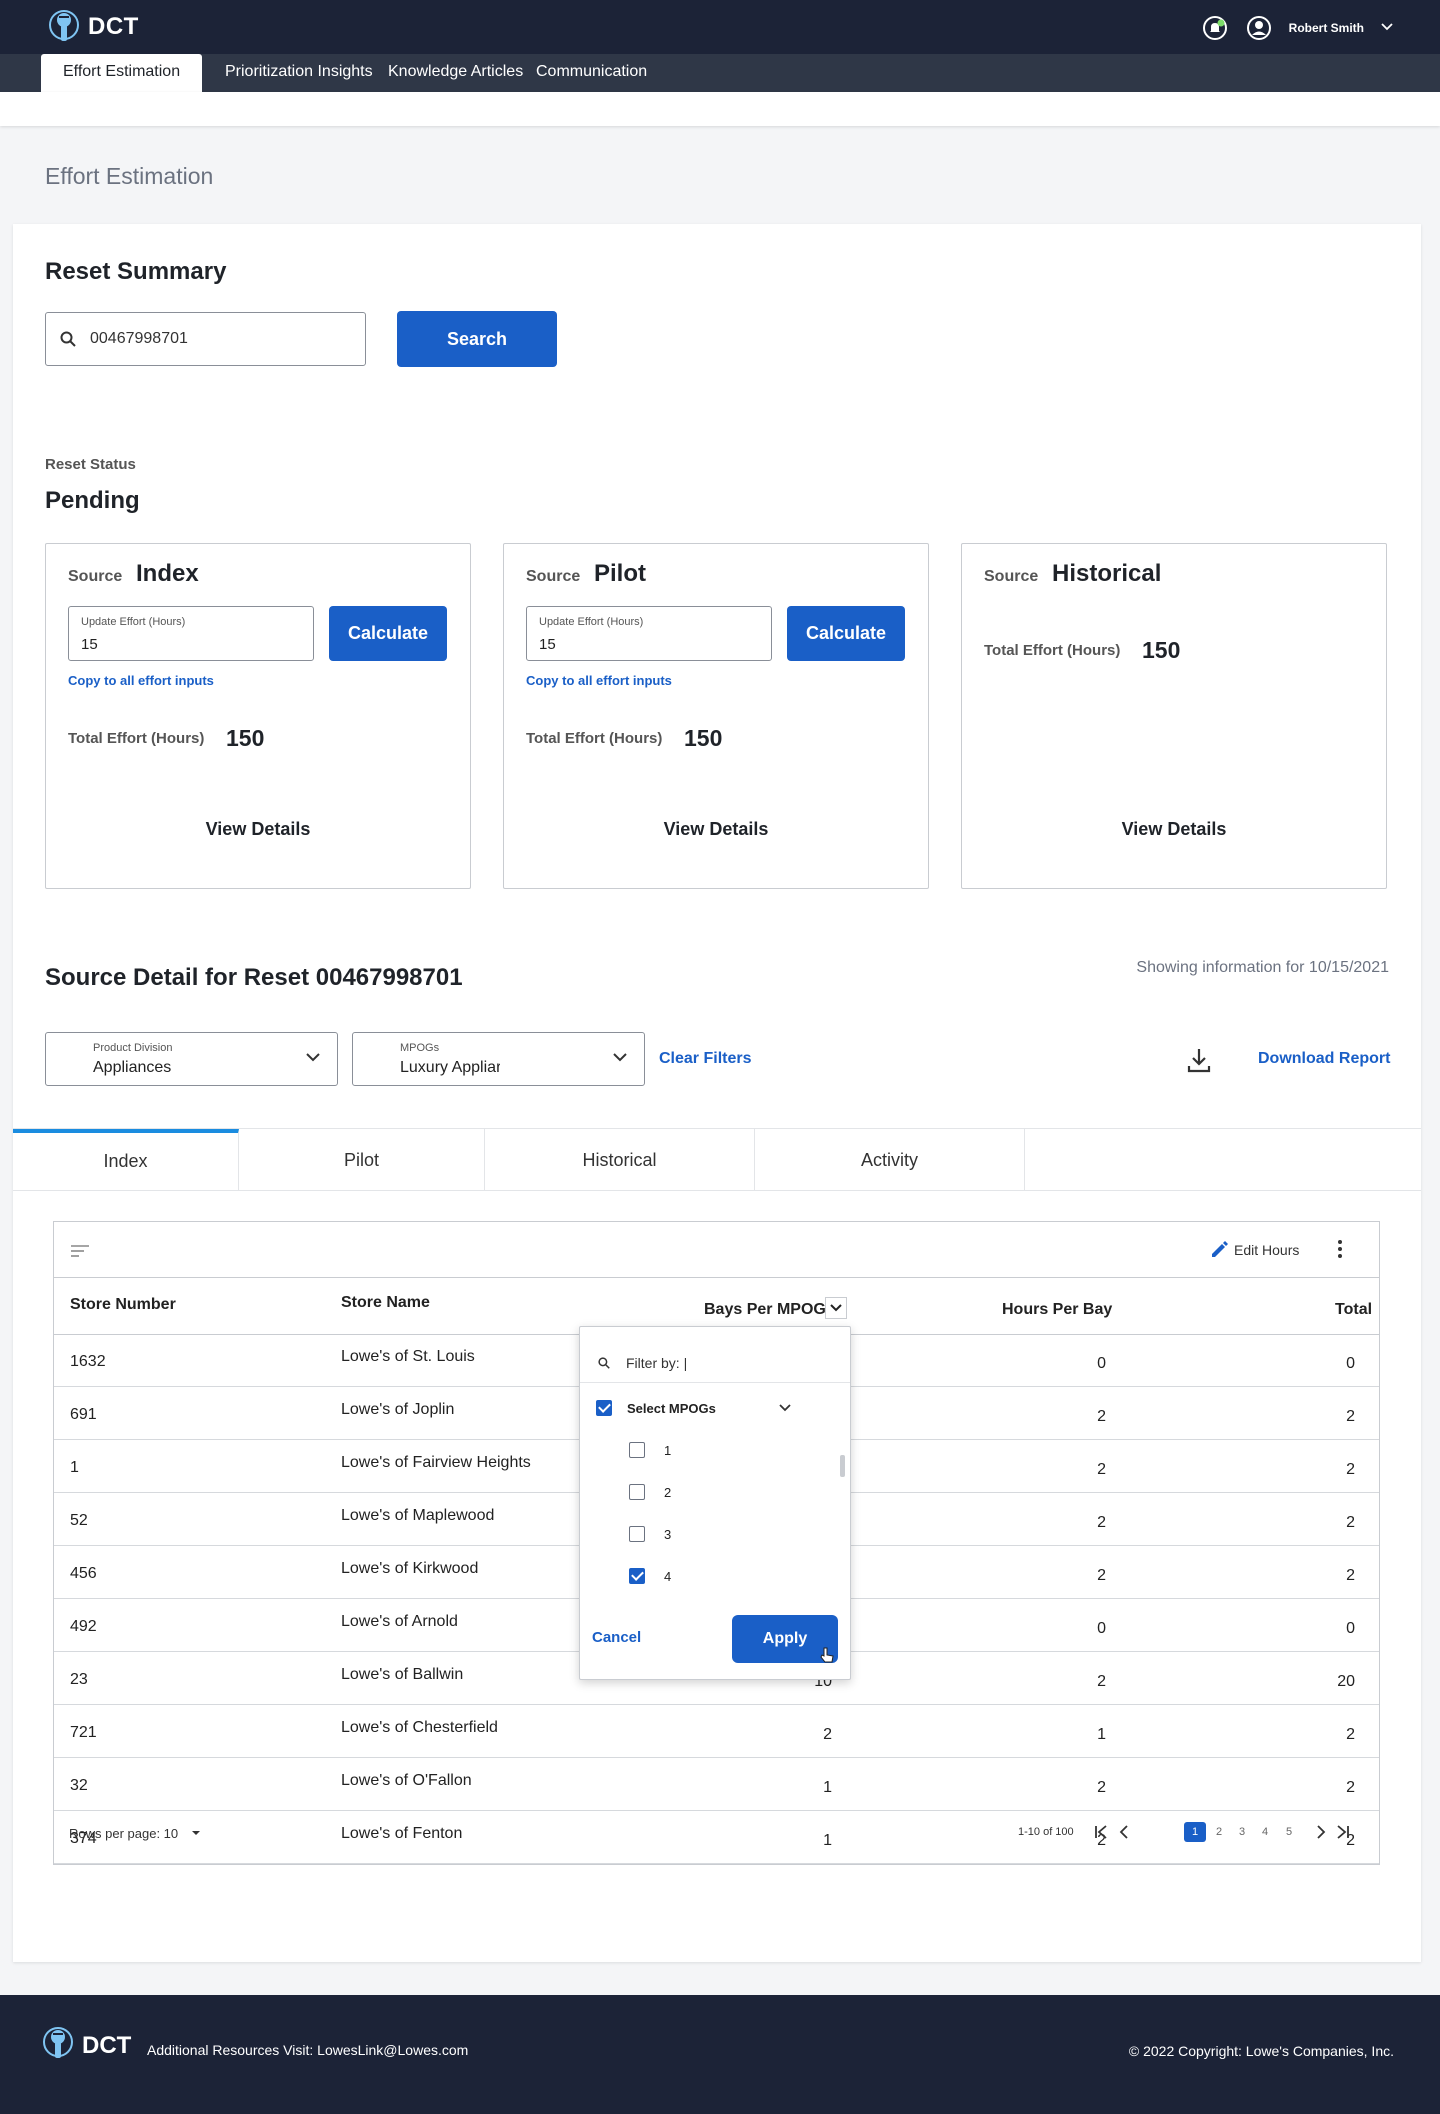 This screenshot has height=2114, width=1440. I want to click on col-bays-per-mpog: Bays Per MPOG, so click(765, 1310).